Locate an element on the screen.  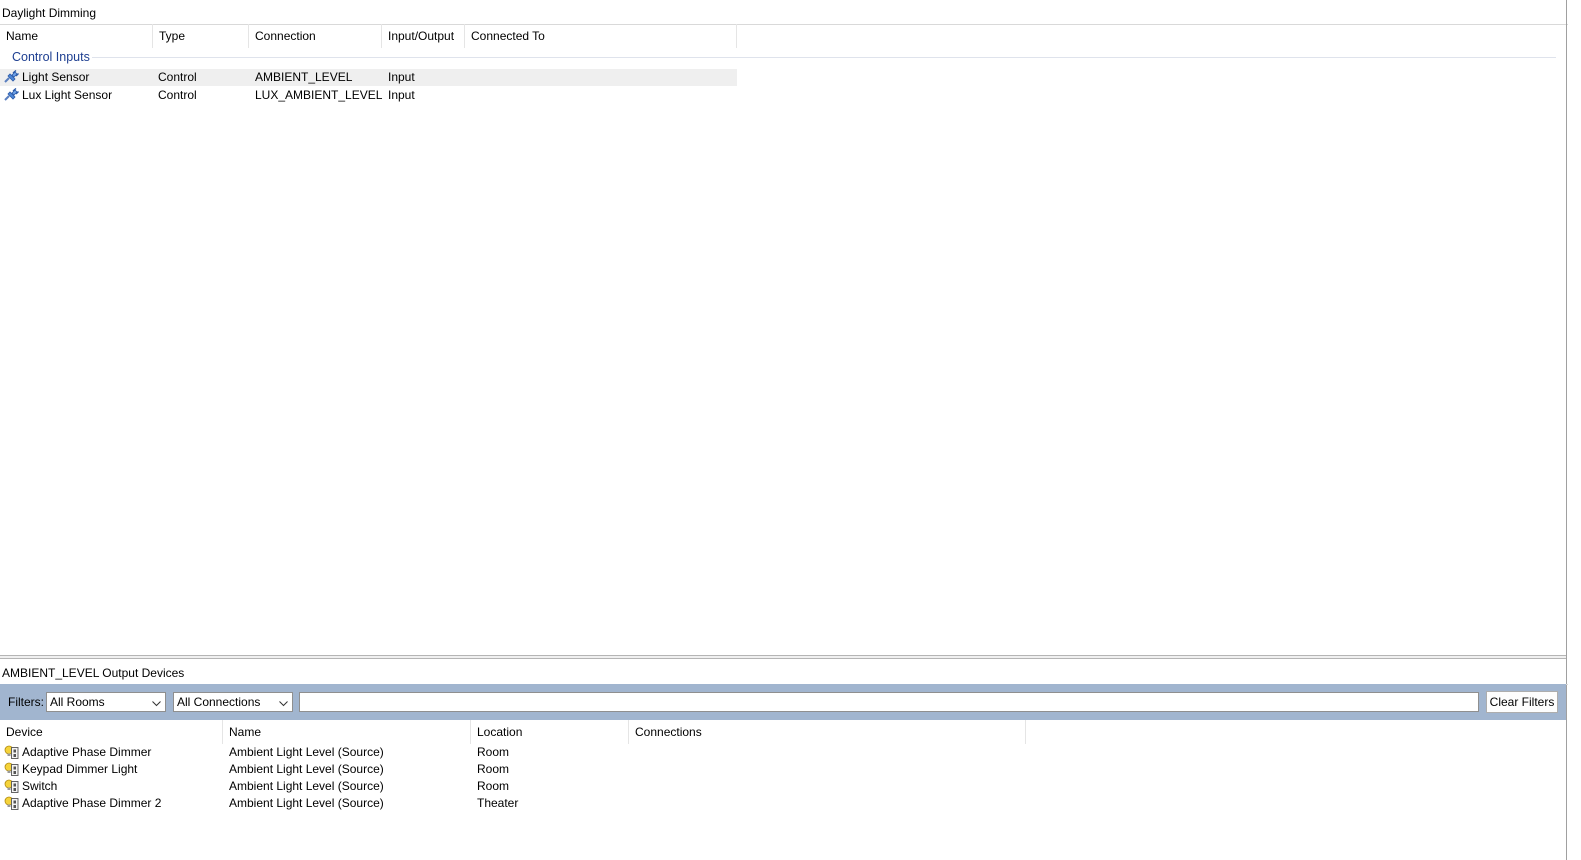
window-right-border is located at coordinates (1566, 430).